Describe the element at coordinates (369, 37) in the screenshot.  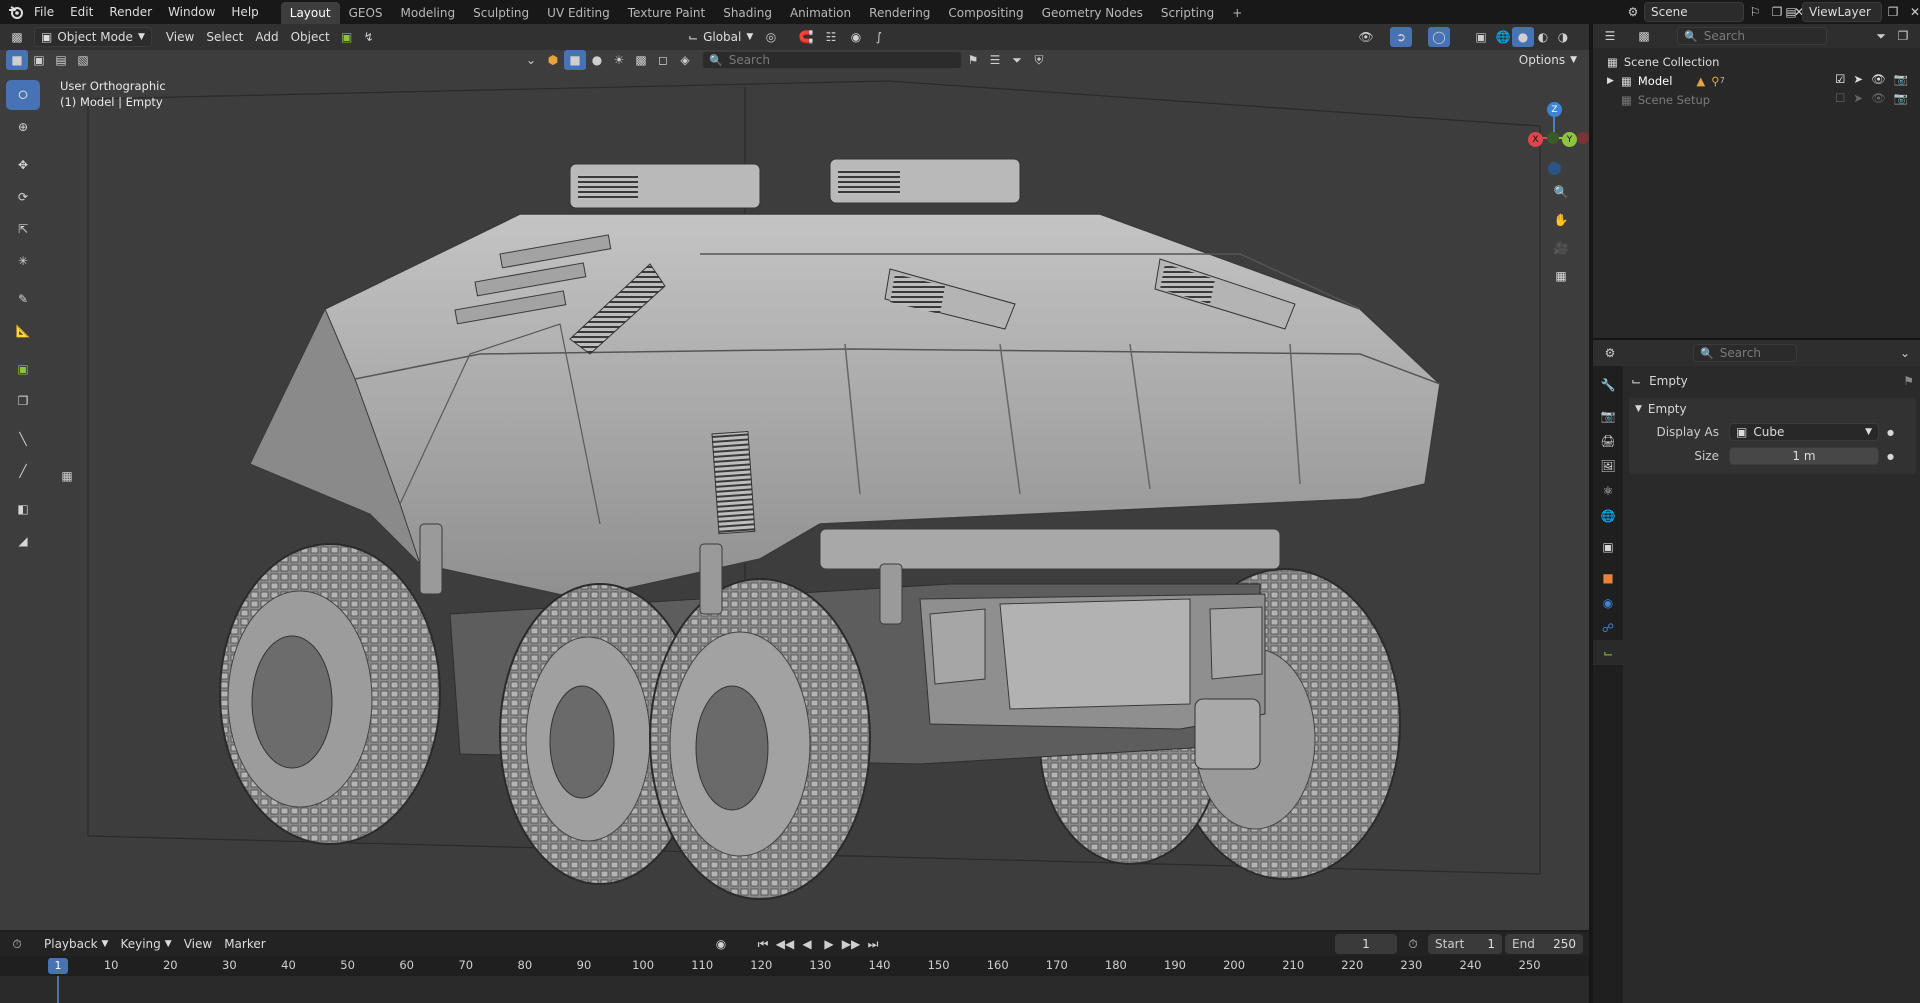
I see `snap-toggle-icon: ↯` at that location.